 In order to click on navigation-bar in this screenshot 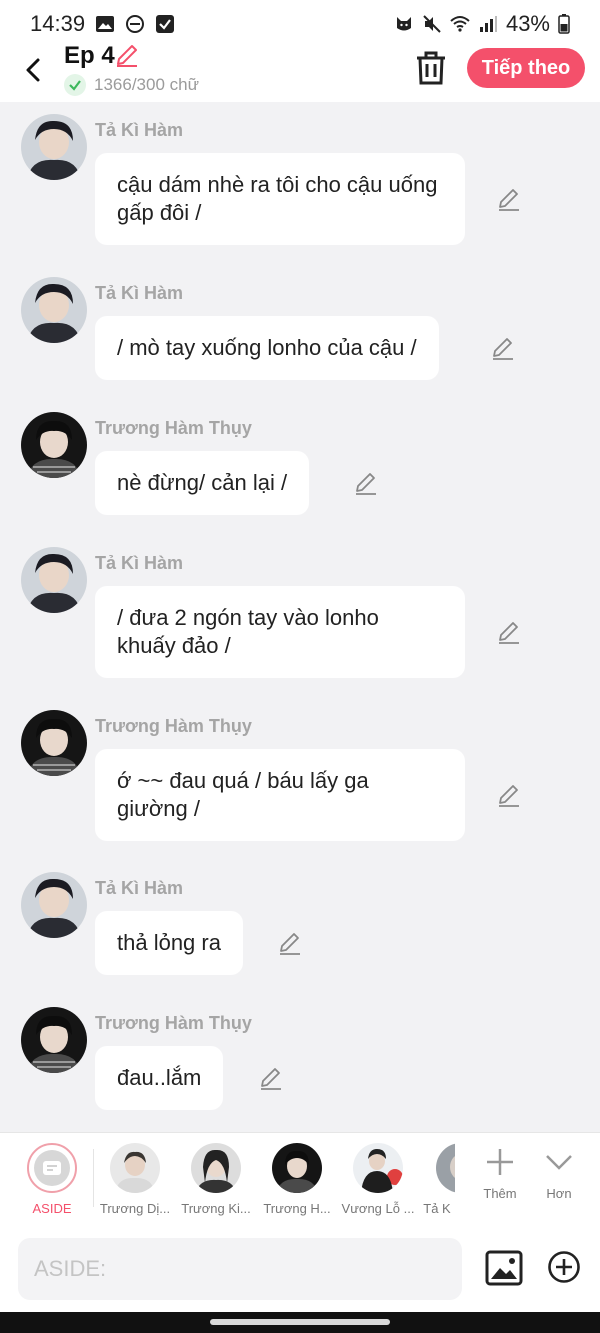, I will do `click(300, 1322)`.